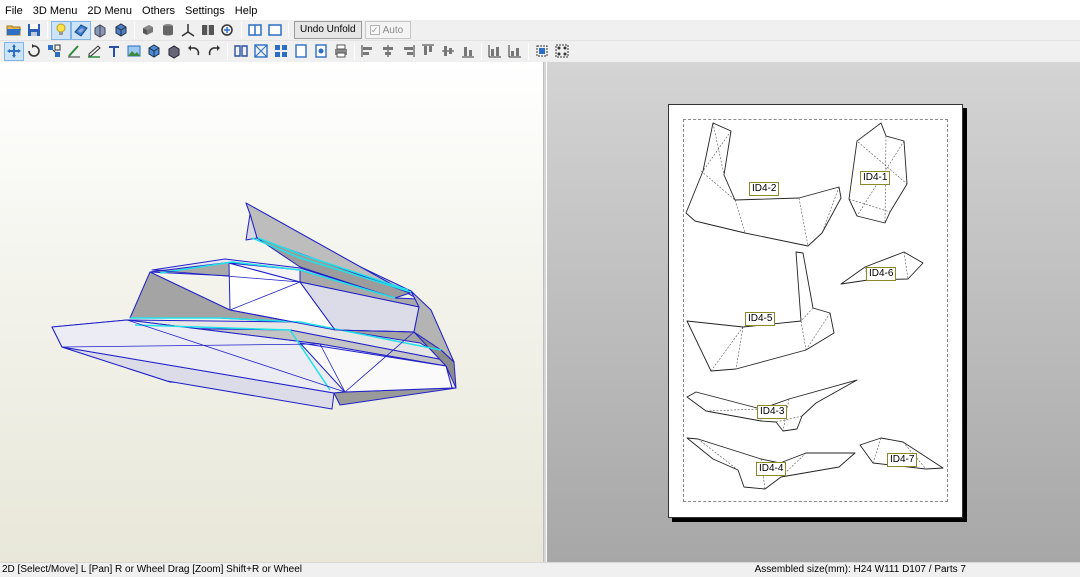 This screenshot has width=1080, height=577. What do you see at coordinates (208, 30) in the screenshot?
I see `join-faces-icon` at bounding box center [208, 30].